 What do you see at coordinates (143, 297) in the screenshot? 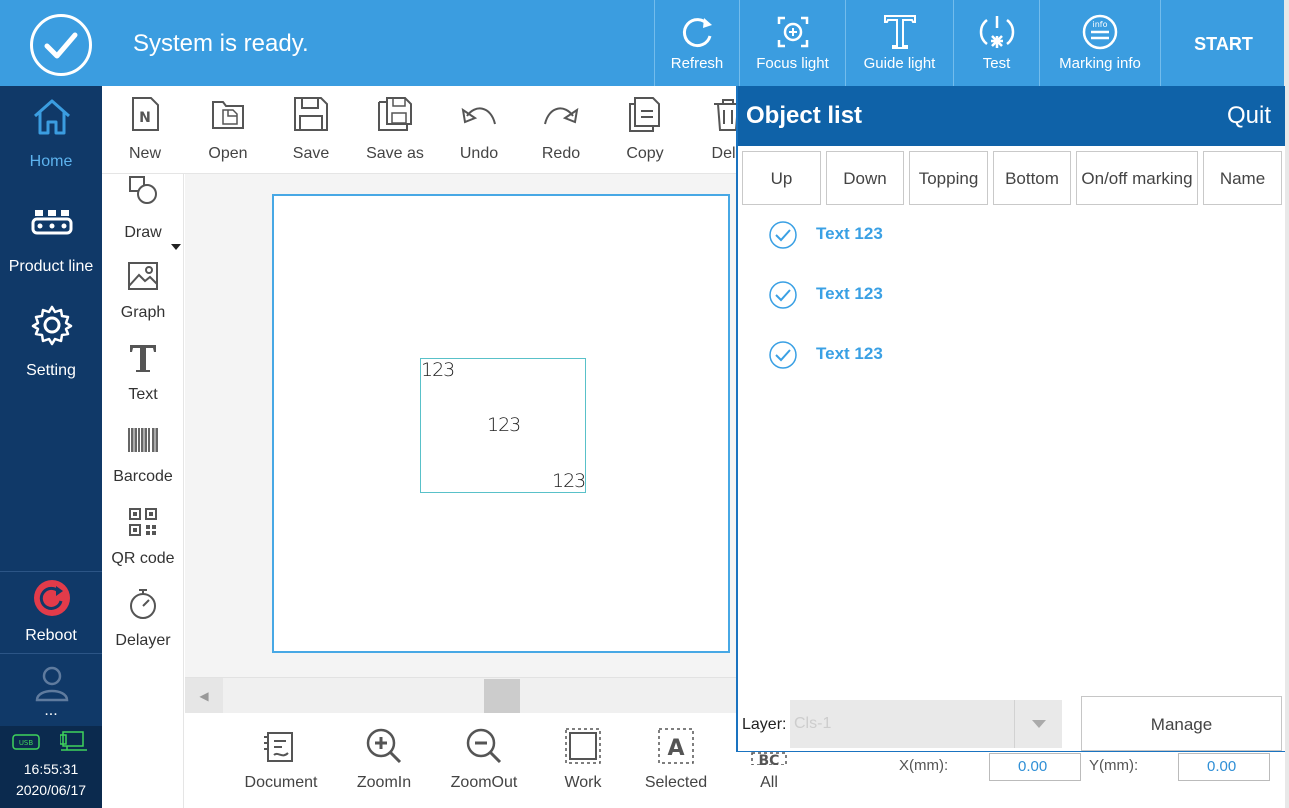
I see `graph-button: Graph` at bounding box center [143, 297].